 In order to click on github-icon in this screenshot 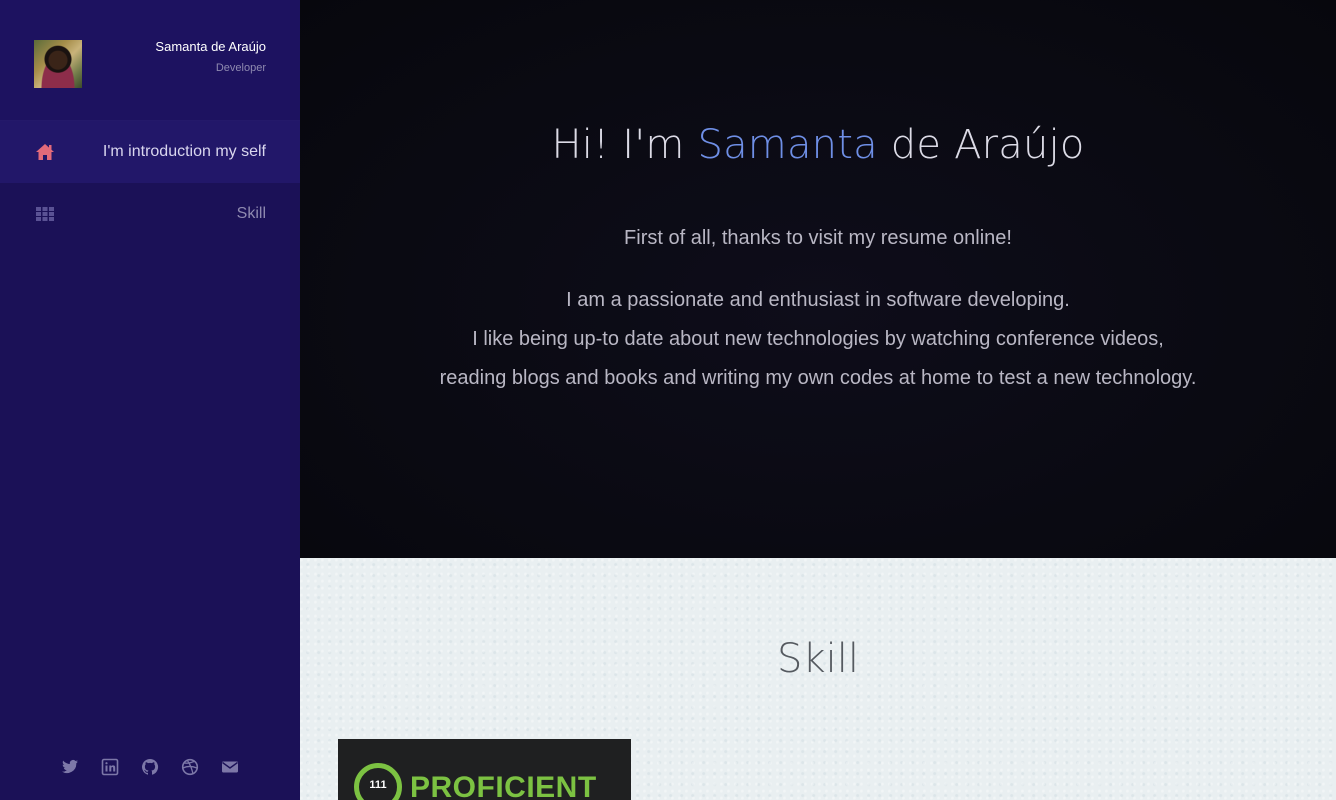, I will do `click(150, 767)`.